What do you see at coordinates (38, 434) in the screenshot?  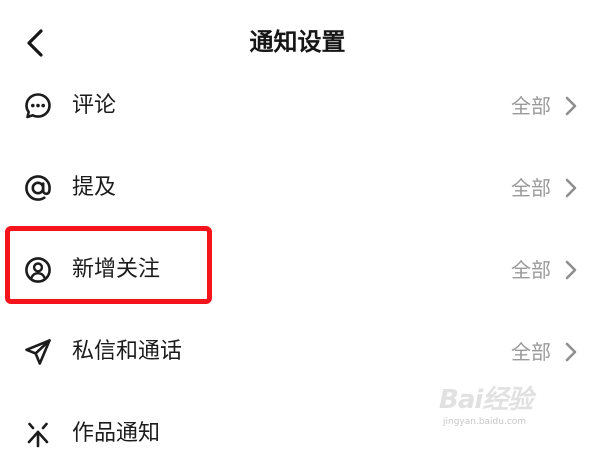 I see `sparkle-icon` at bounding box center [38, 434].